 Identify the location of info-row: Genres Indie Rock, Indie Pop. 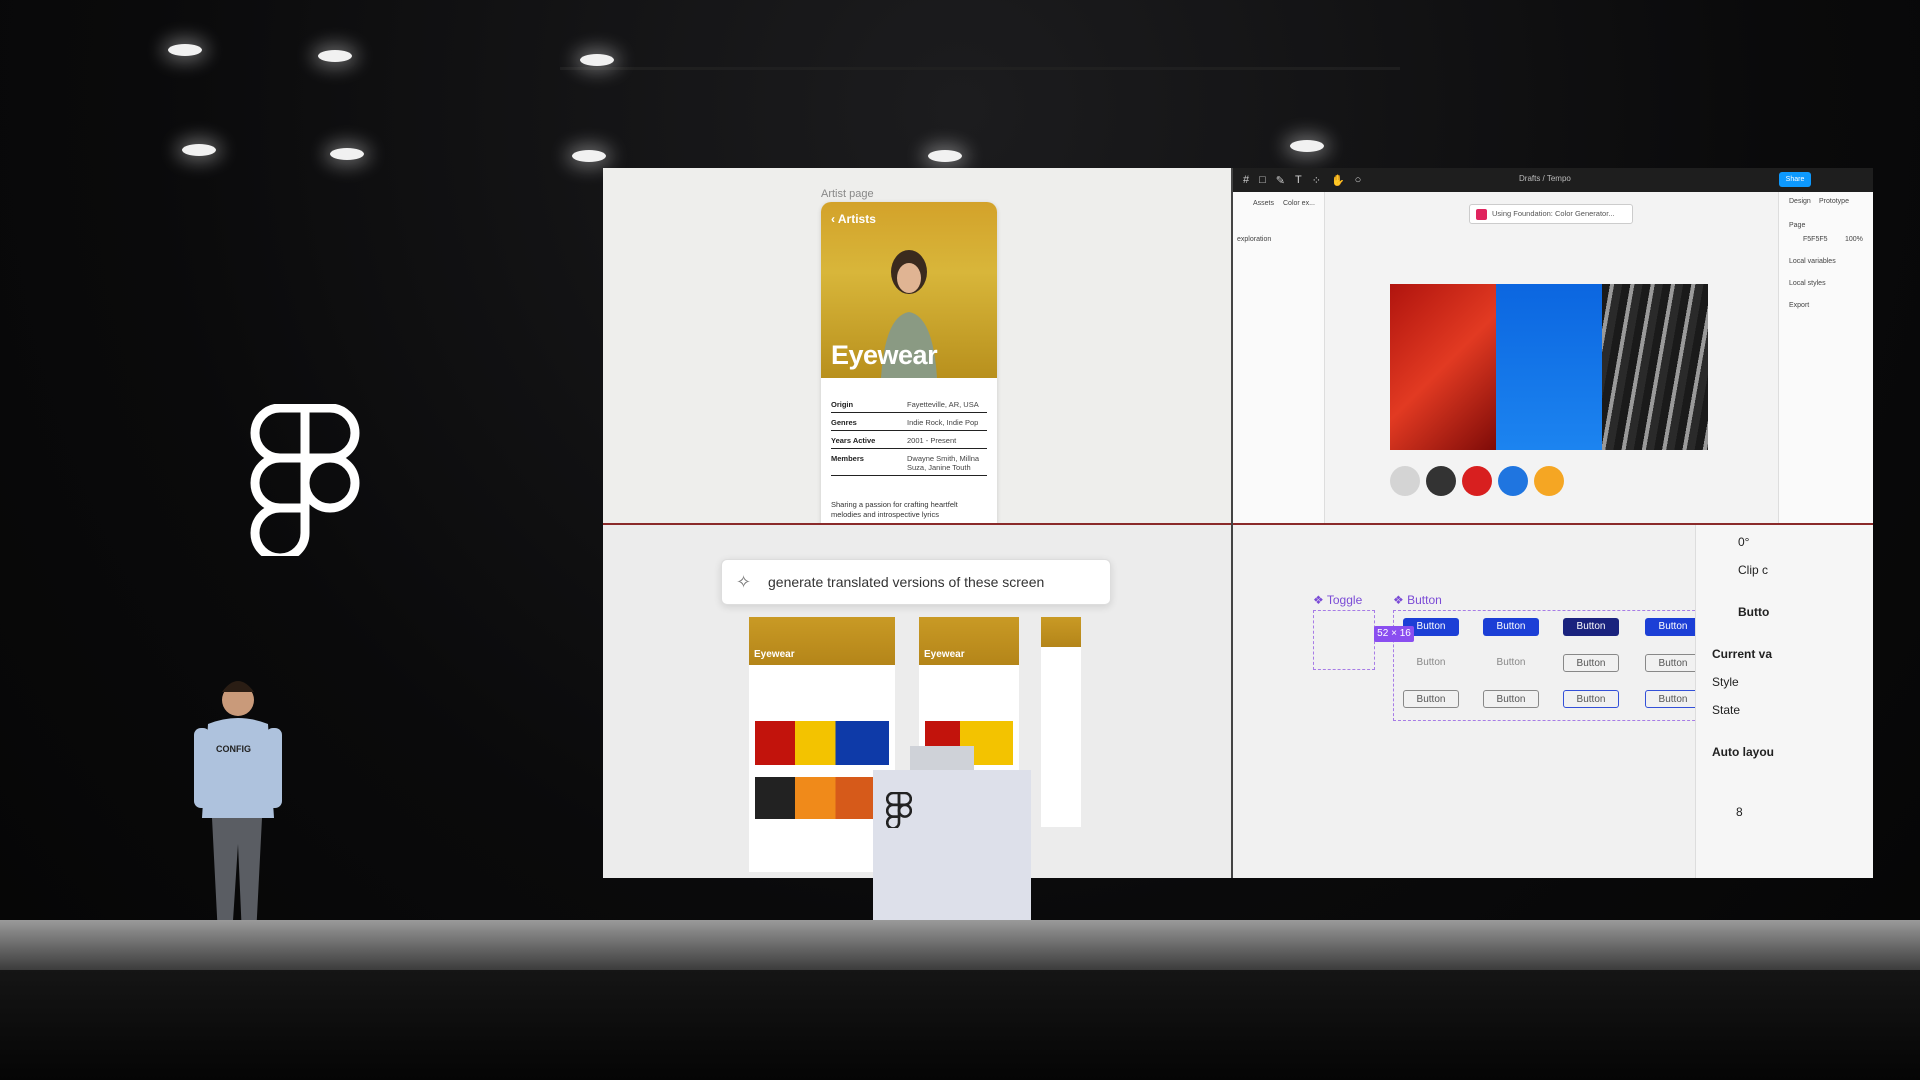
(909, 424).